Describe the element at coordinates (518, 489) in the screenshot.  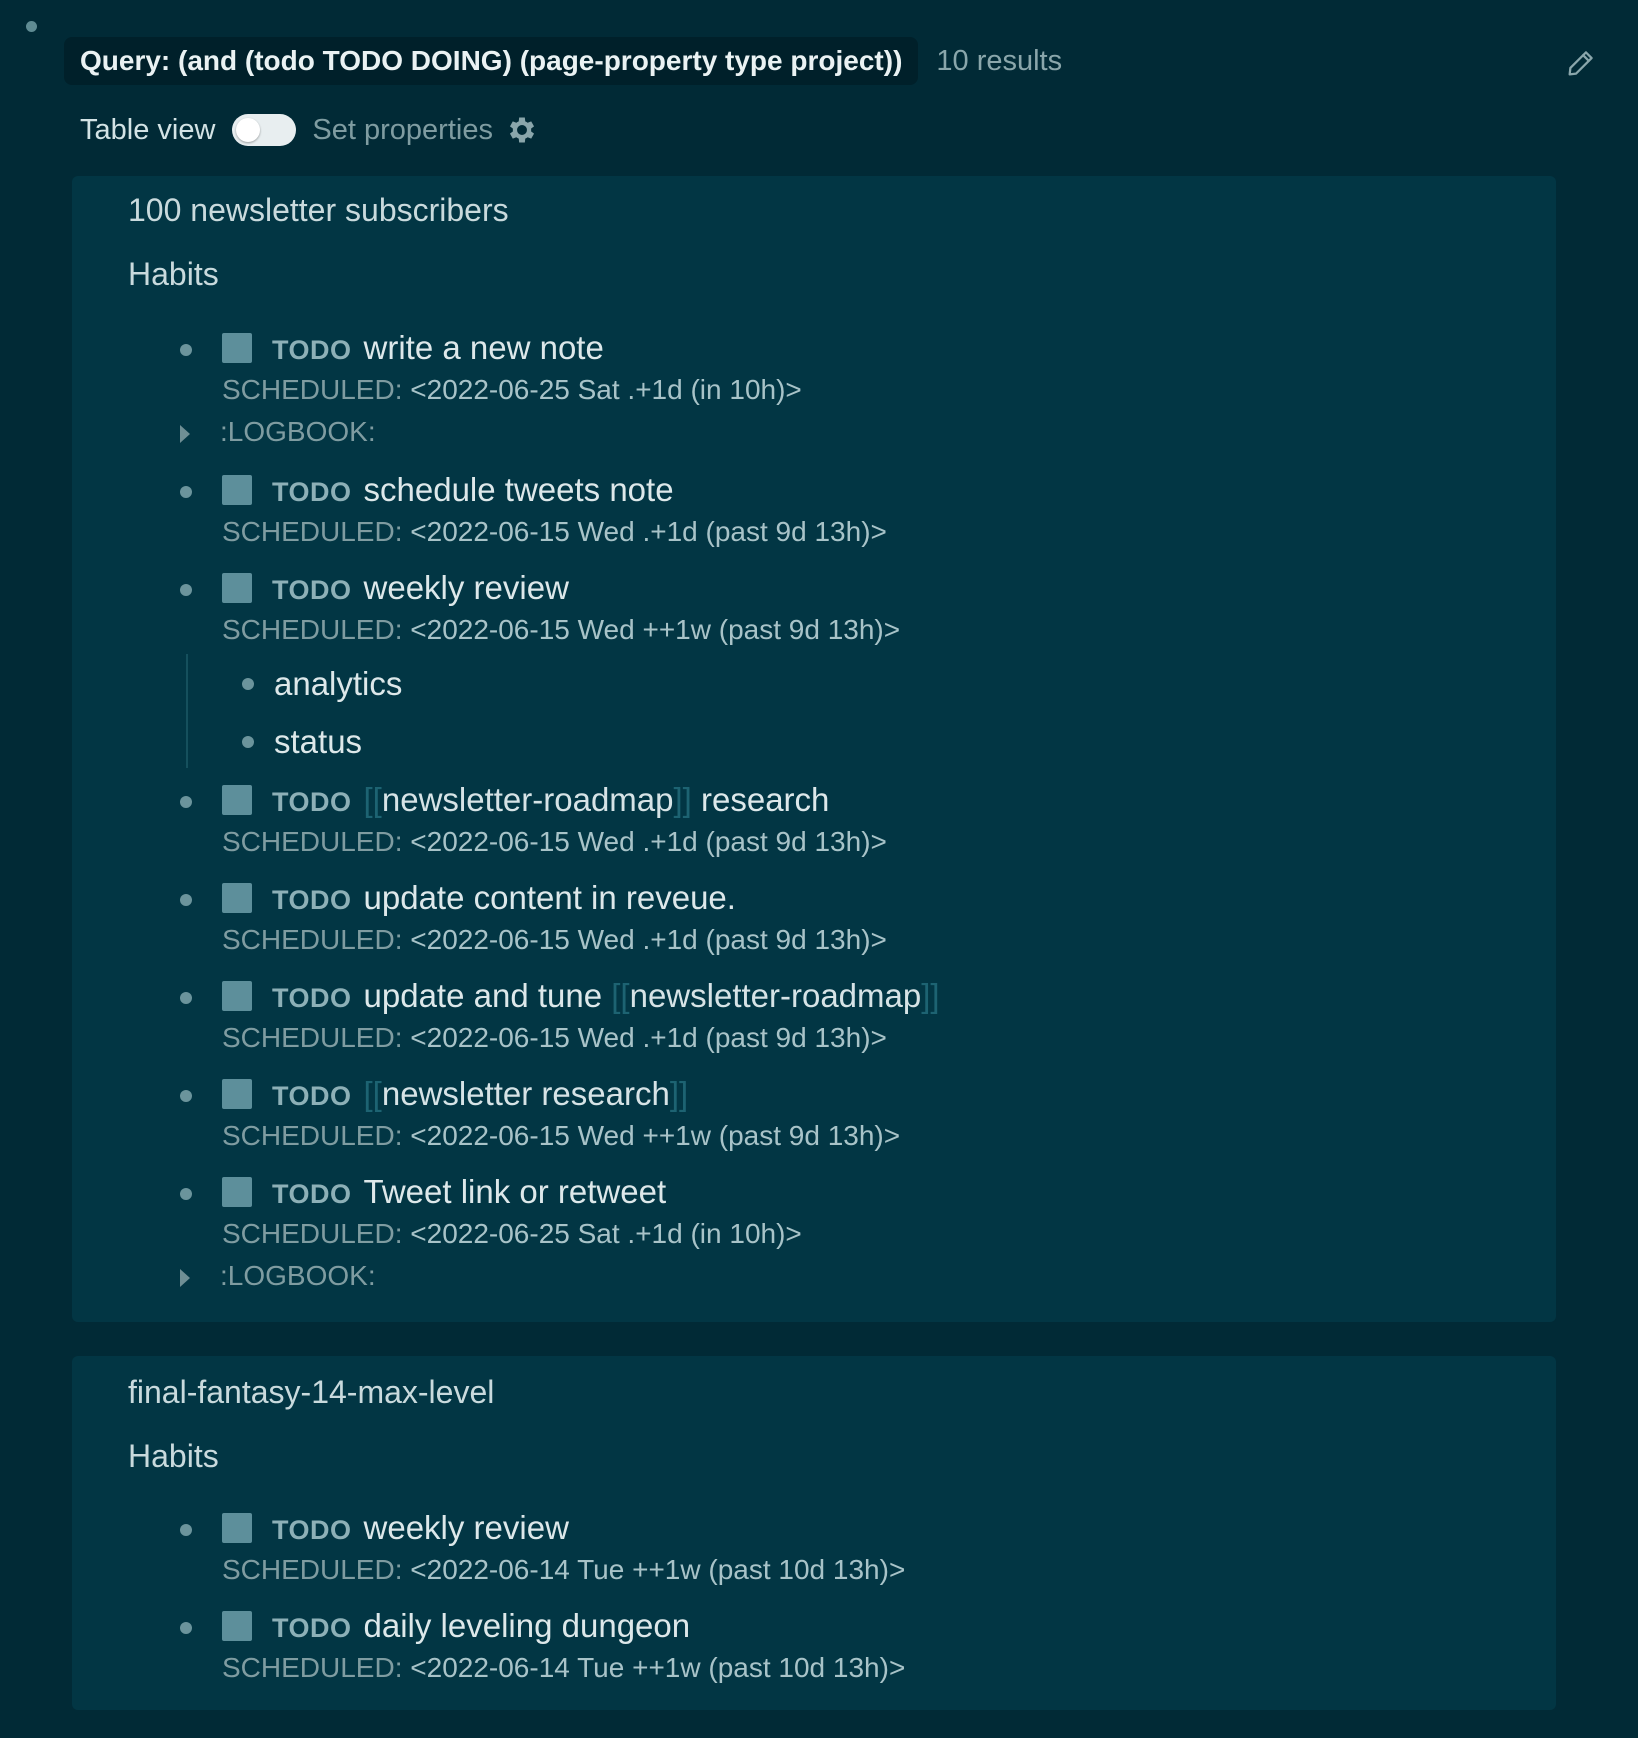
I see `block-text: schedule tweets note` at that location.